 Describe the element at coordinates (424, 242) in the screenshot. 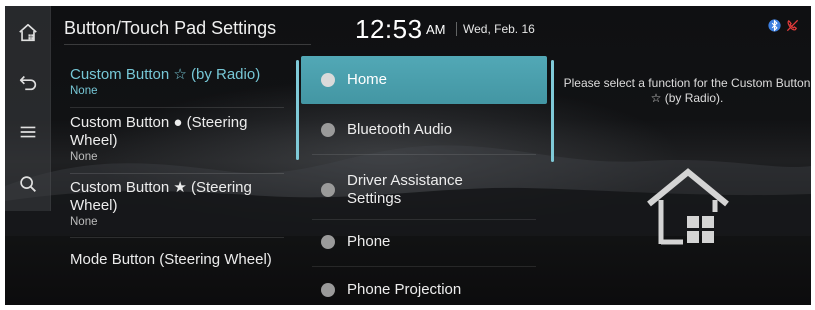

I see `option-phone: Phone` at that location.